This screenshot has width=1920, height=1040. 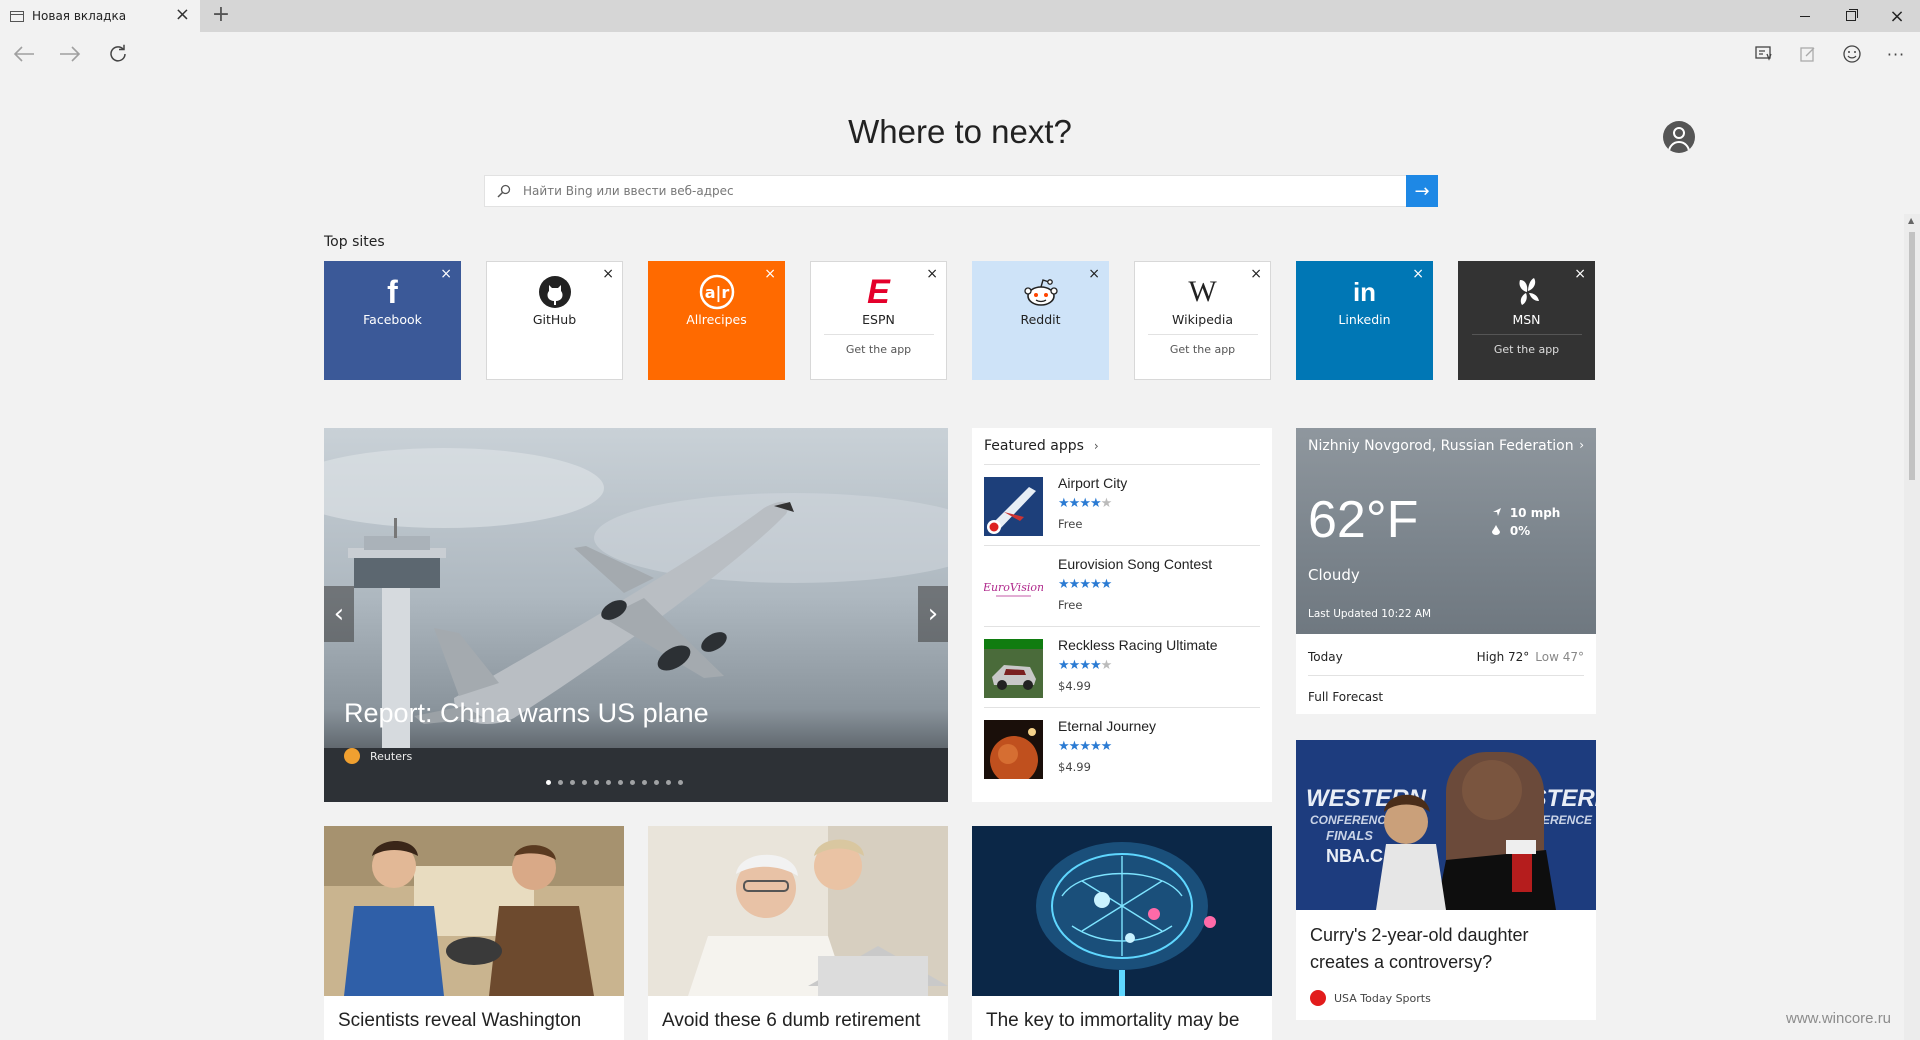 What do you see at coordinates (1352, 820) in the screenshot?
I see `svg-text: CONFERENCE` at bounding box center [1352, 820].